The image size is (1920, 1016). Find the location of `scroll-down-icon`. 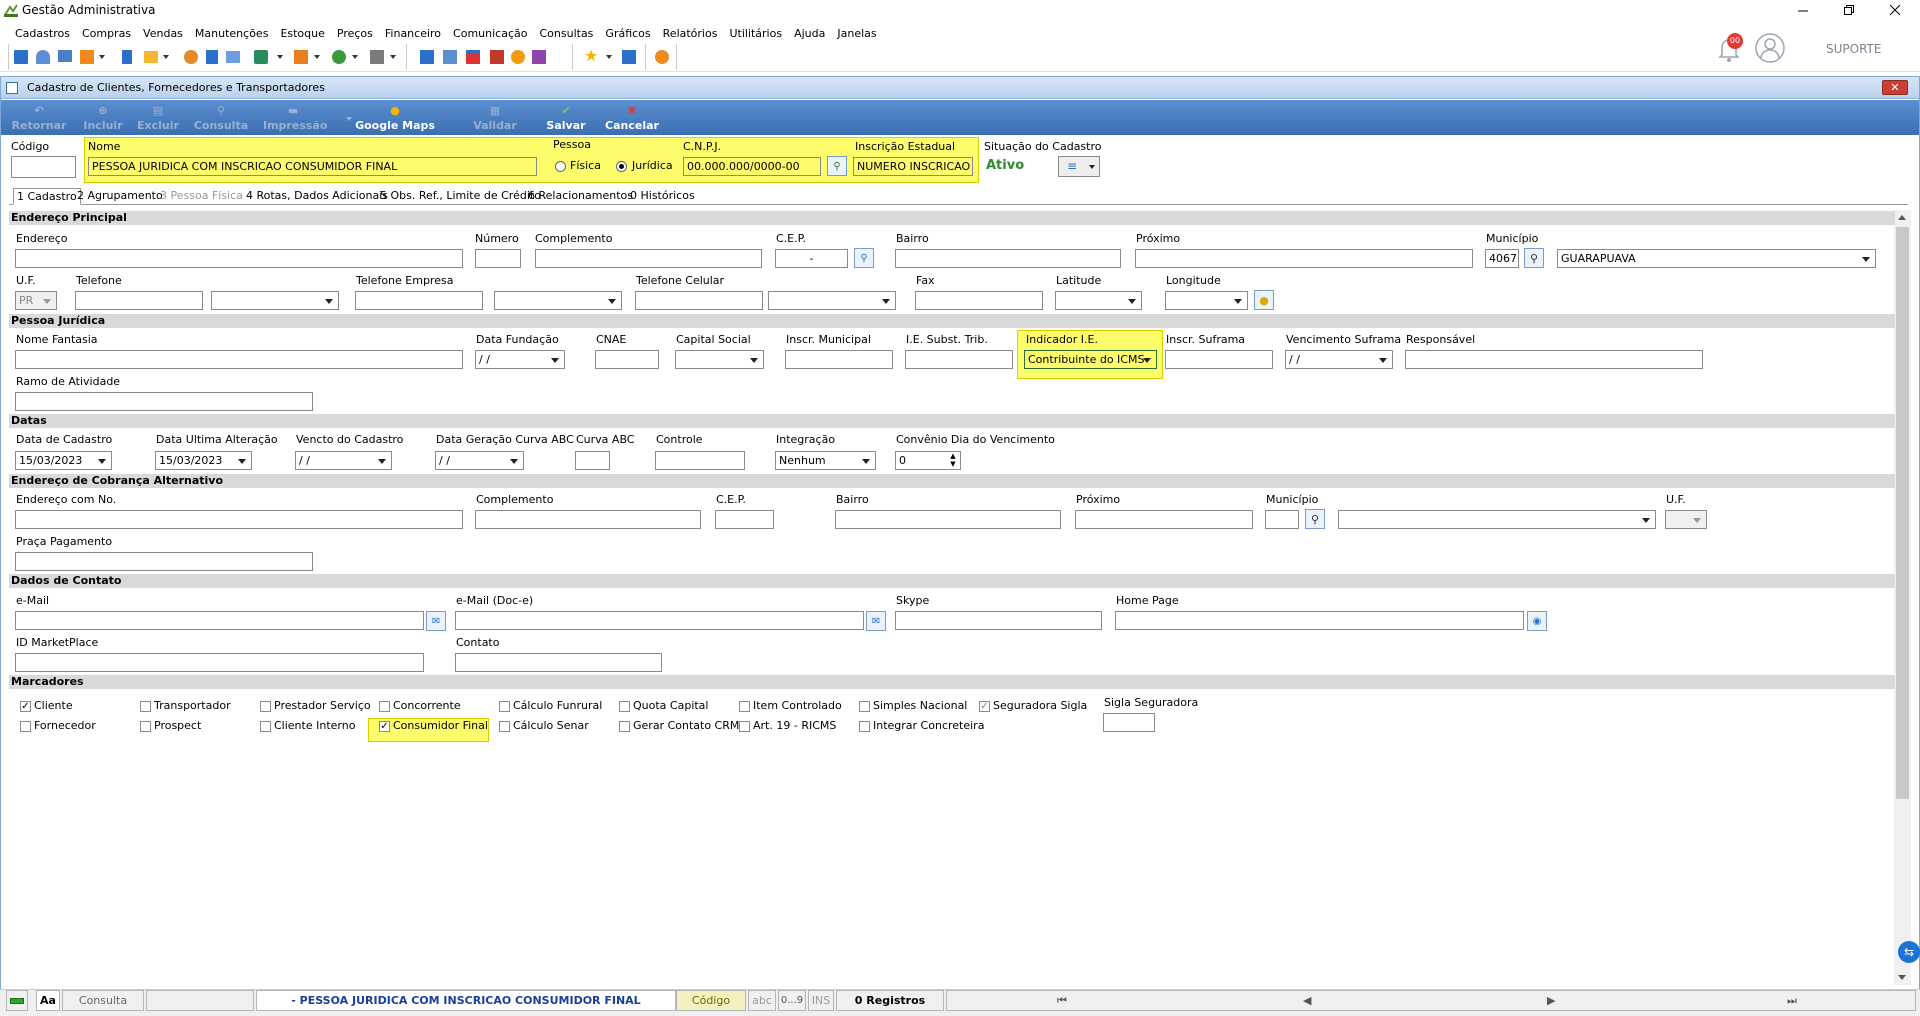

scroll-down-icon is located at coordinates (1902, 977).